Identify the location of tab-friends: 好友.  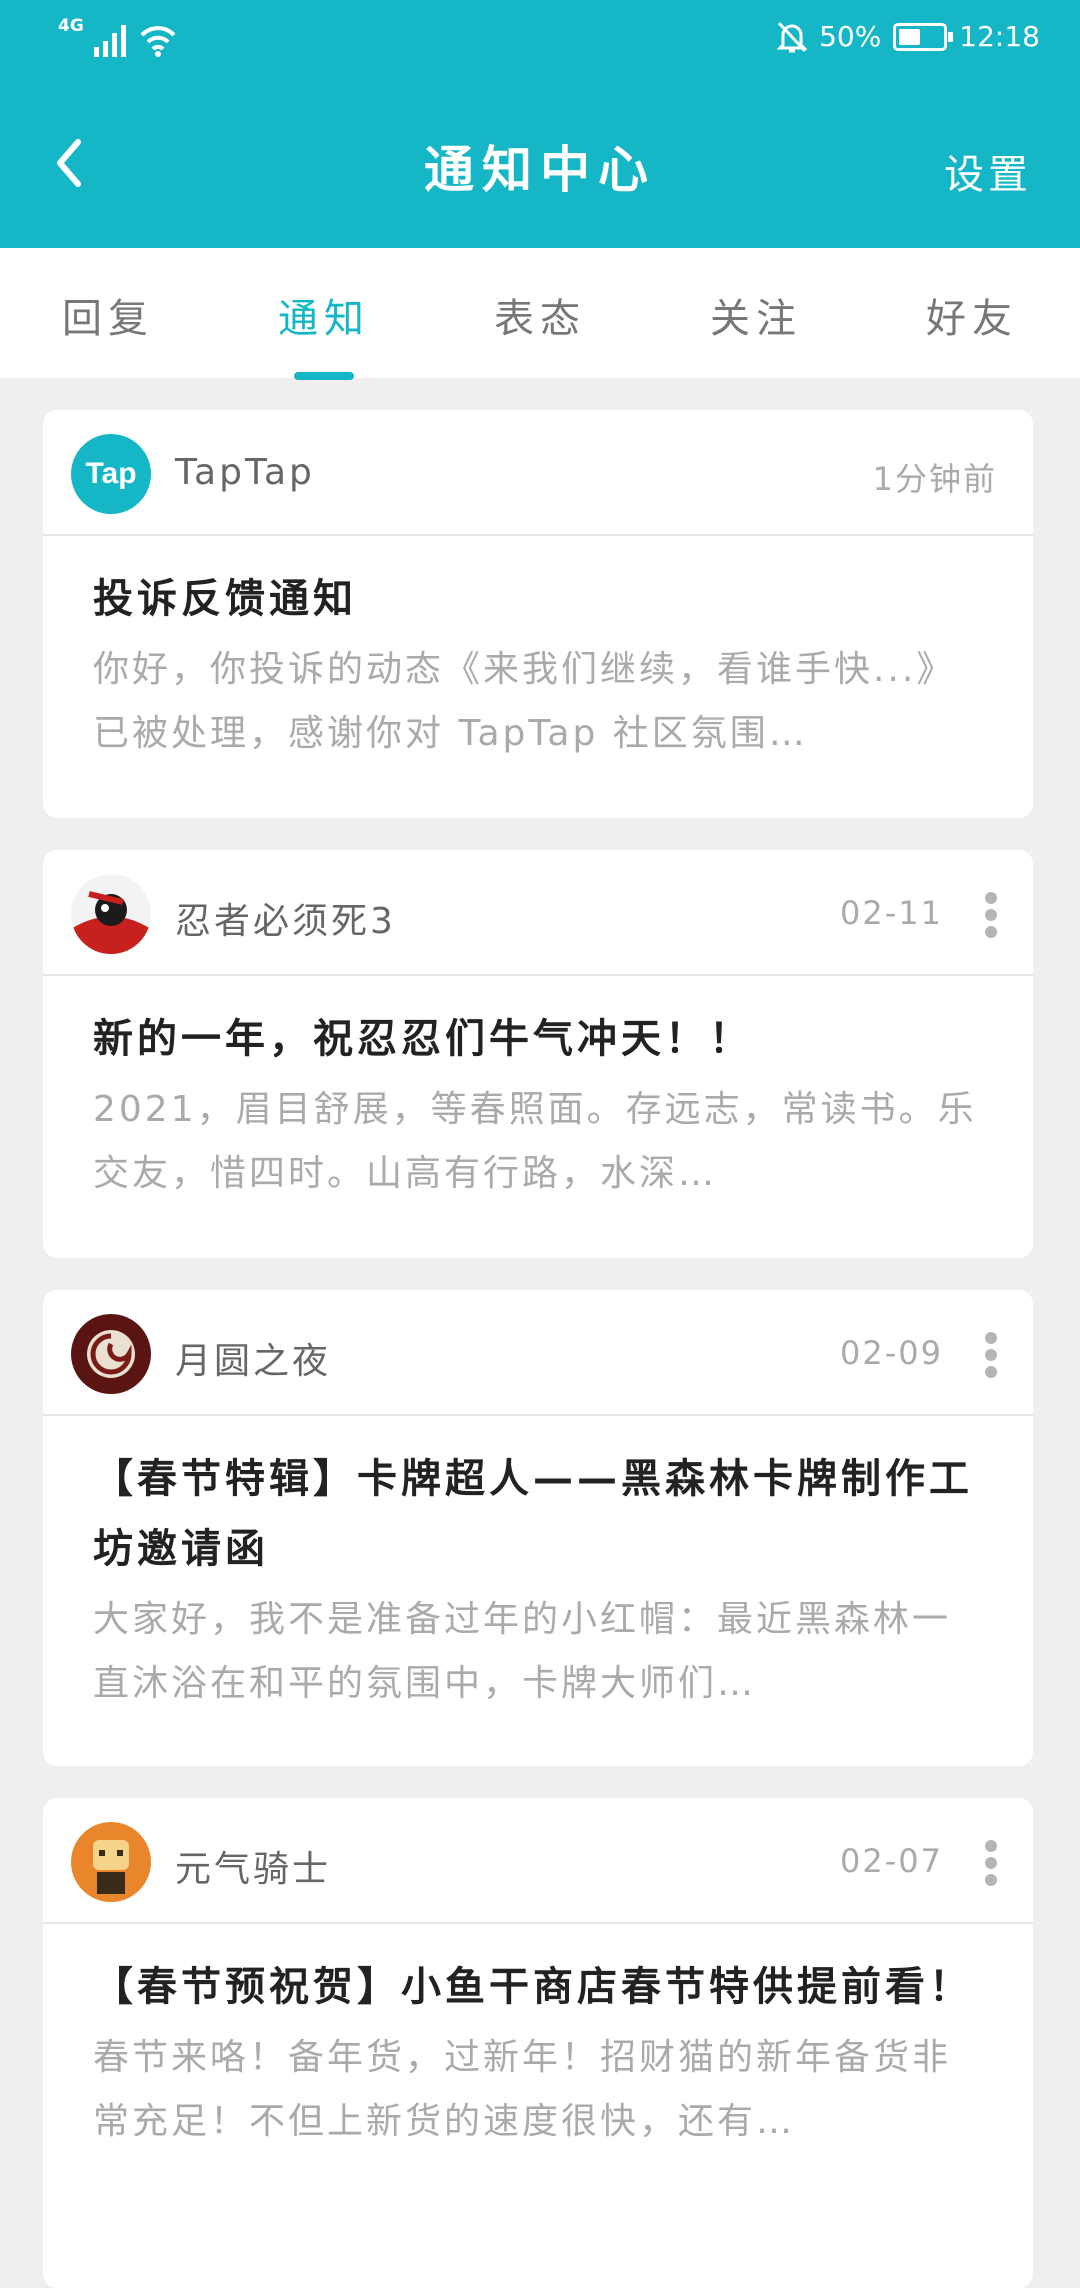
(972, 315).